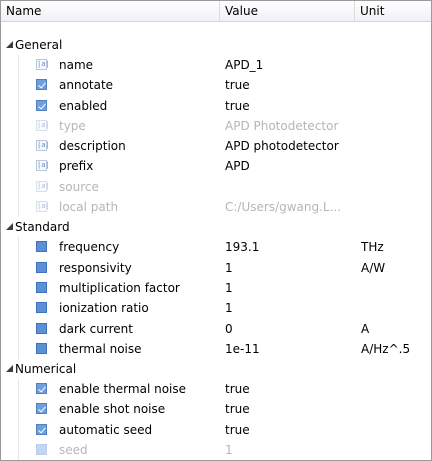 The image size is (432, 461). I want to click on property-row-automatic-seed: automatic seed true, so click(216, 430).